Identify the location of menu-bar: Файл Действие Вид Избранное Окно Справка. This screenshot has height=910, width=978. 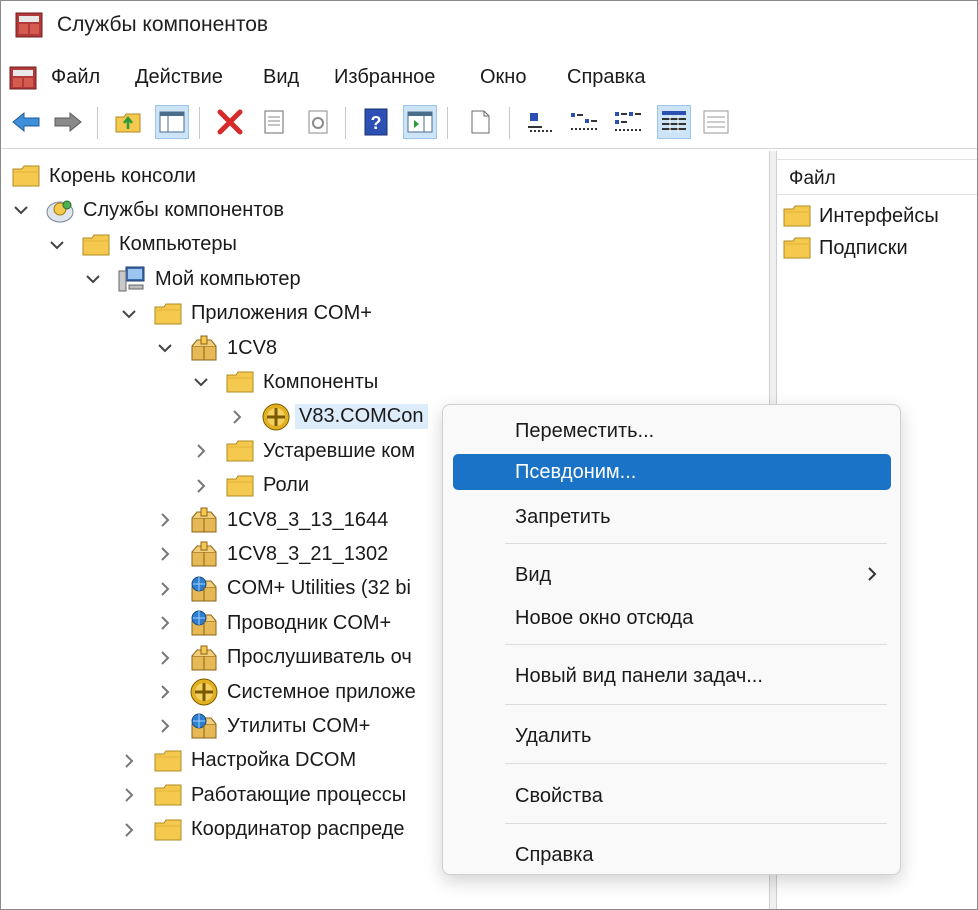
(489, 78).